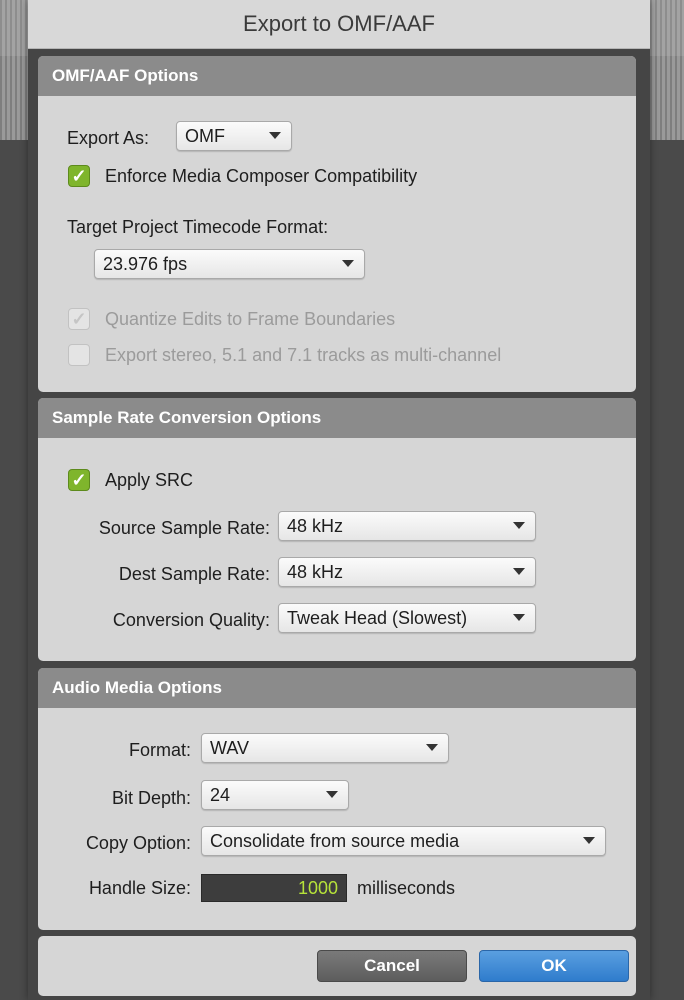  I want to click on apply-src-checkbox: ✓, so click(79, 480).